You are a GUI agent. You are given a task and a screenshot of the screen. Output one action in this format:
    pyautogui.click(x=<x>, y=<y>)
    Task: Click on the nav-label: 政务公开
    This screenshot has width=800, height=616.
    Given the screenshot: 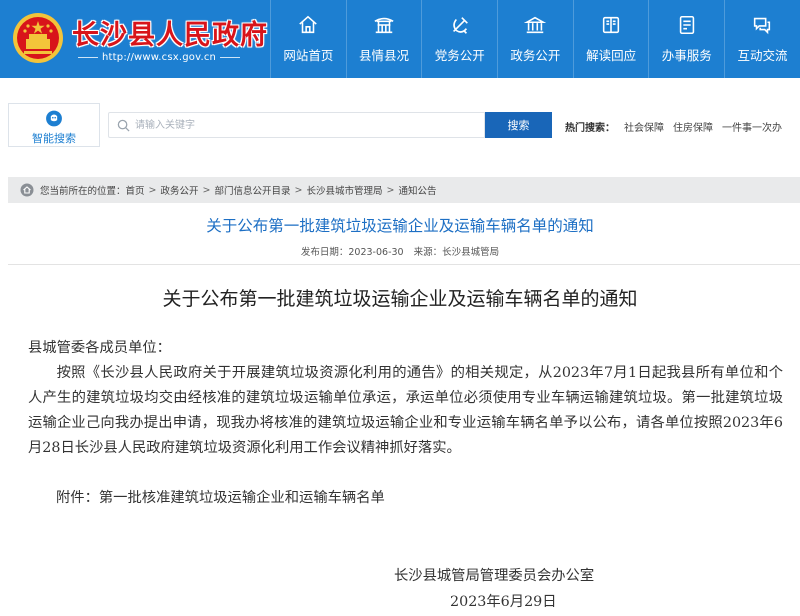 What is the action you would take?
    pyautogui.click(x=535, y=55)
    